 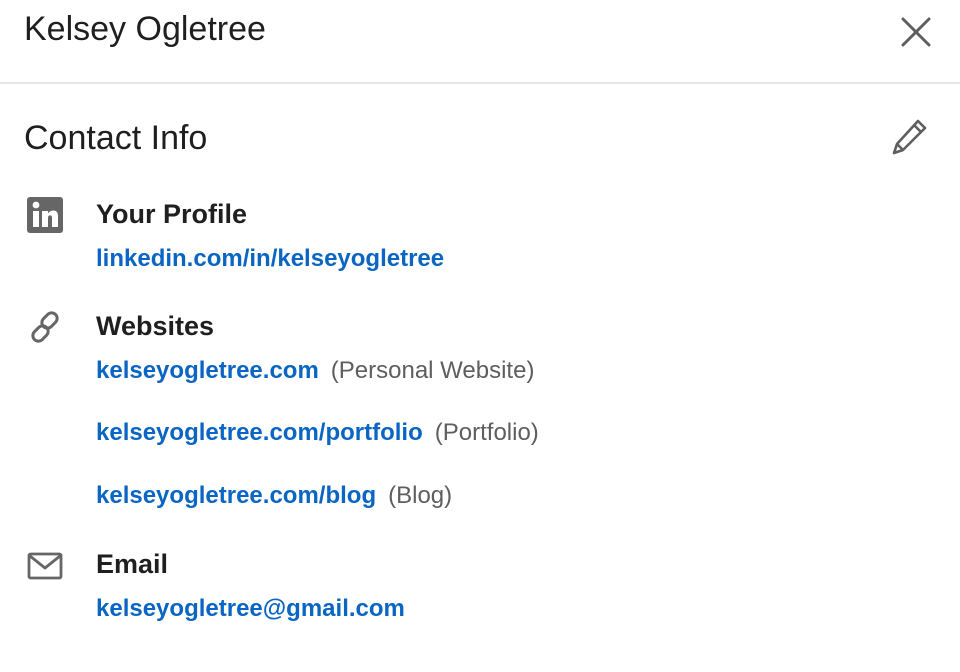 I want to click on edit-contact-button, so click(x=909, y=137).